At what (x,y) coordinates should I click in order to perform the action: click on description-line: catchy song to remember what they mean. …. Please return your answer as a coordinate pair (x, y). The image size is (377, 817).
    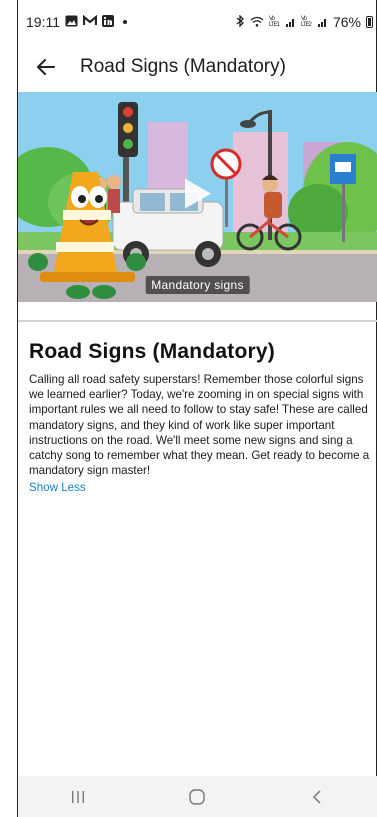
    Looking at the image, I should click on (199, 456).